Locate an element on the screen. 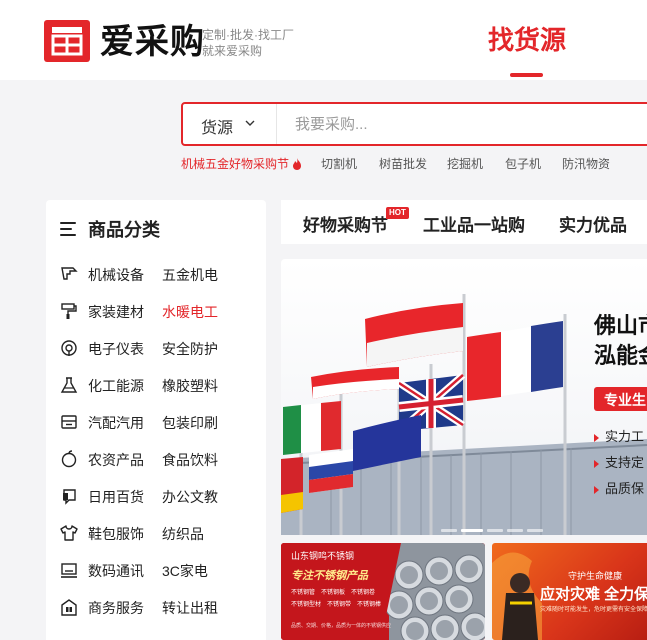  promo-product-tags: 不锈钢管 不锈钢板 不锈钢卷不锈钢型材 不锈钢带 不锈钢棒 is located at coordinates (336, 599).